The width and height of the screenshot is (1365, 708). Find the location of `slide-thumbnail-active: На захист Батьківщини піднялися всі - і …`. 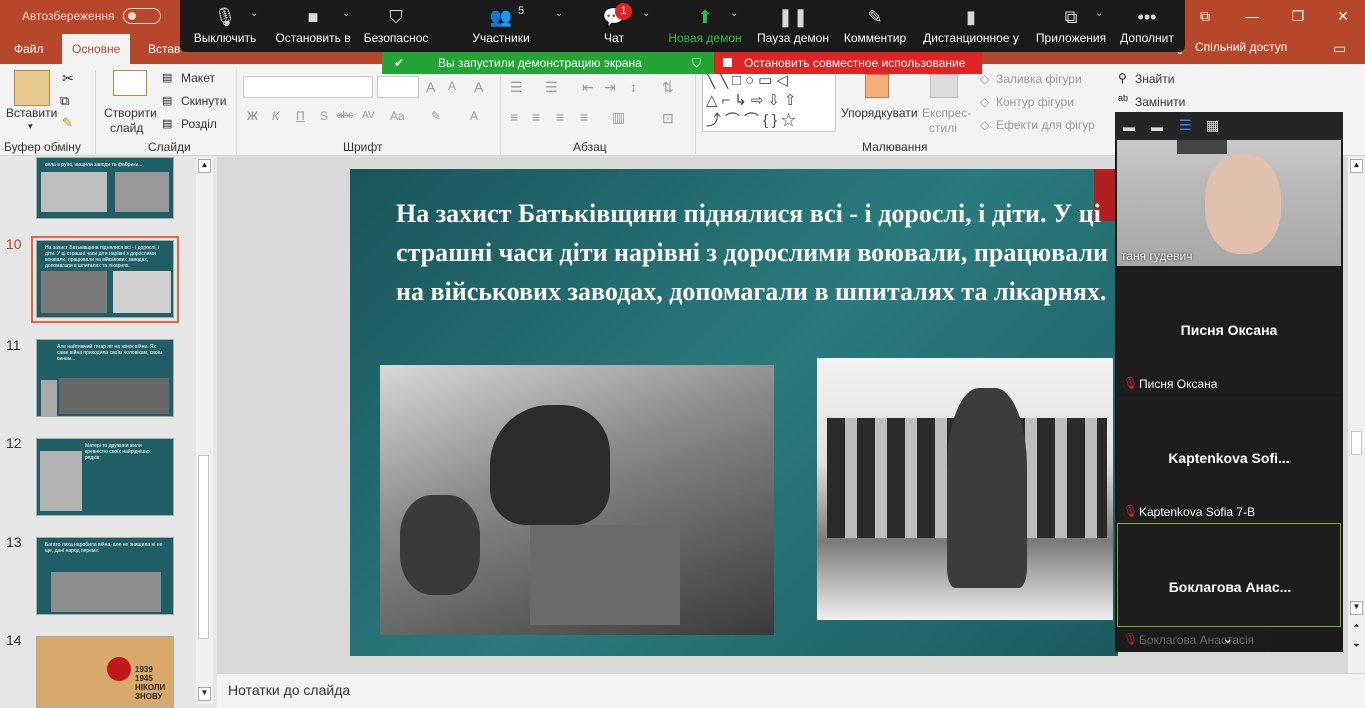

slide-thumbnail-active: На захист Батьківщини піднялися всі - і … is located at coordinates (105, 279).